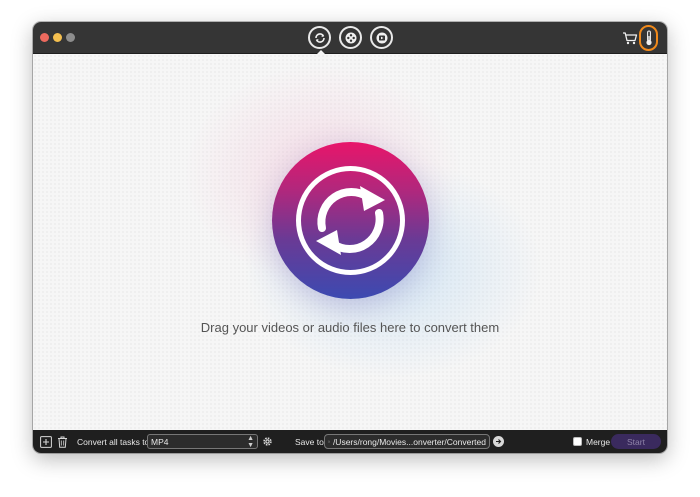 The height and width of the screenshot is (497, 700). I want to click on tab-film-tools, so click(381, 37).